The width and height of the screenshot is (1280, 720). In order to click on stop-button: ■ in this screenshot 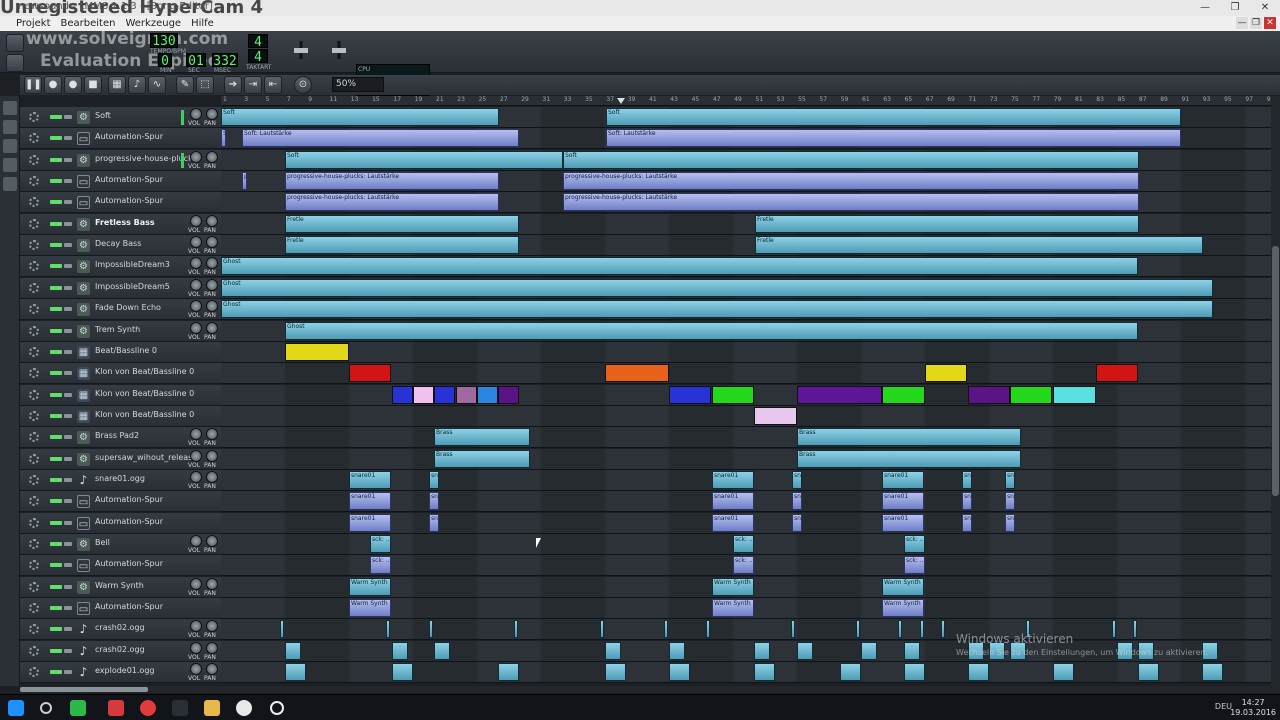, I will do `click(93, 85)`.